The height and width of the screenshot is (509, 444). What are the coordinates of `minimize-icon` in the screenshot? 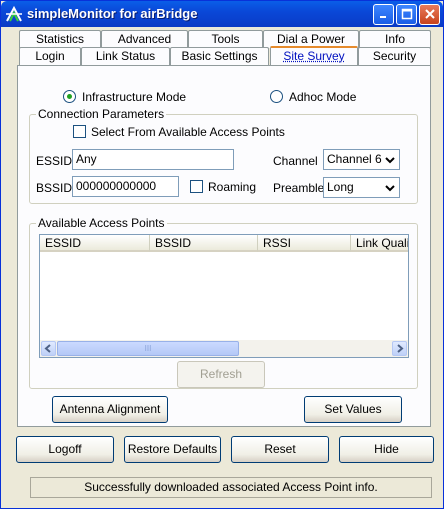 It's located at (382, 17).